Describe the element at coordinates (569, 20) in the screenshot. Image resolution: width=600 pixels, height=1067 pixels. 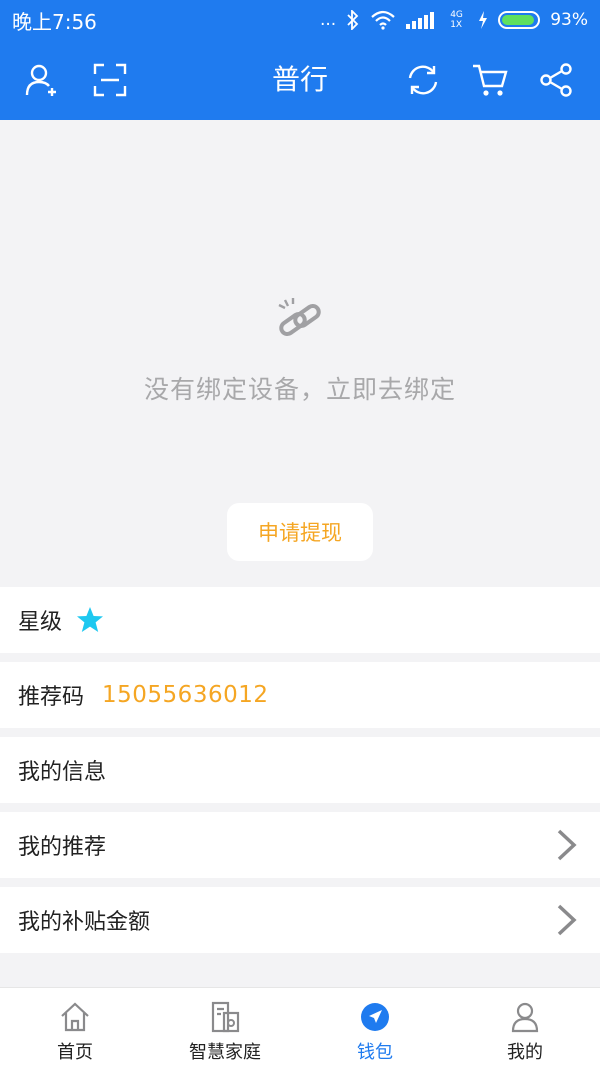
I see `battery-percent: 93%` at that location.